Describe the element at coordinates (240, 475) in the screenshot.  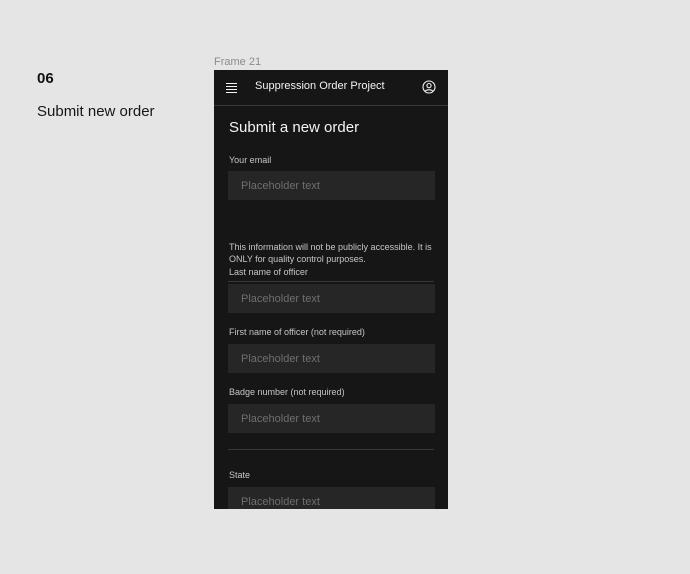
I see `state-label: State` at that location.